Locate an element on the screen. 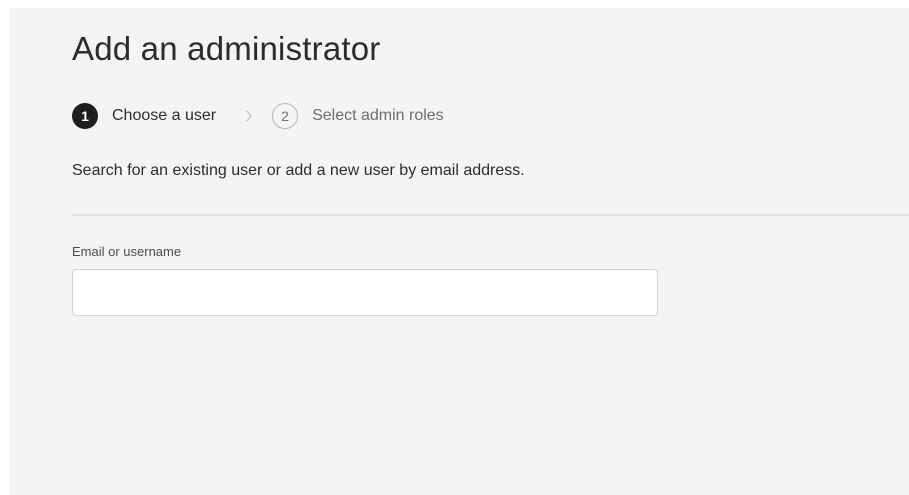 This screenshot has width=909, height=495. divider is located at coordinates (490, 215).